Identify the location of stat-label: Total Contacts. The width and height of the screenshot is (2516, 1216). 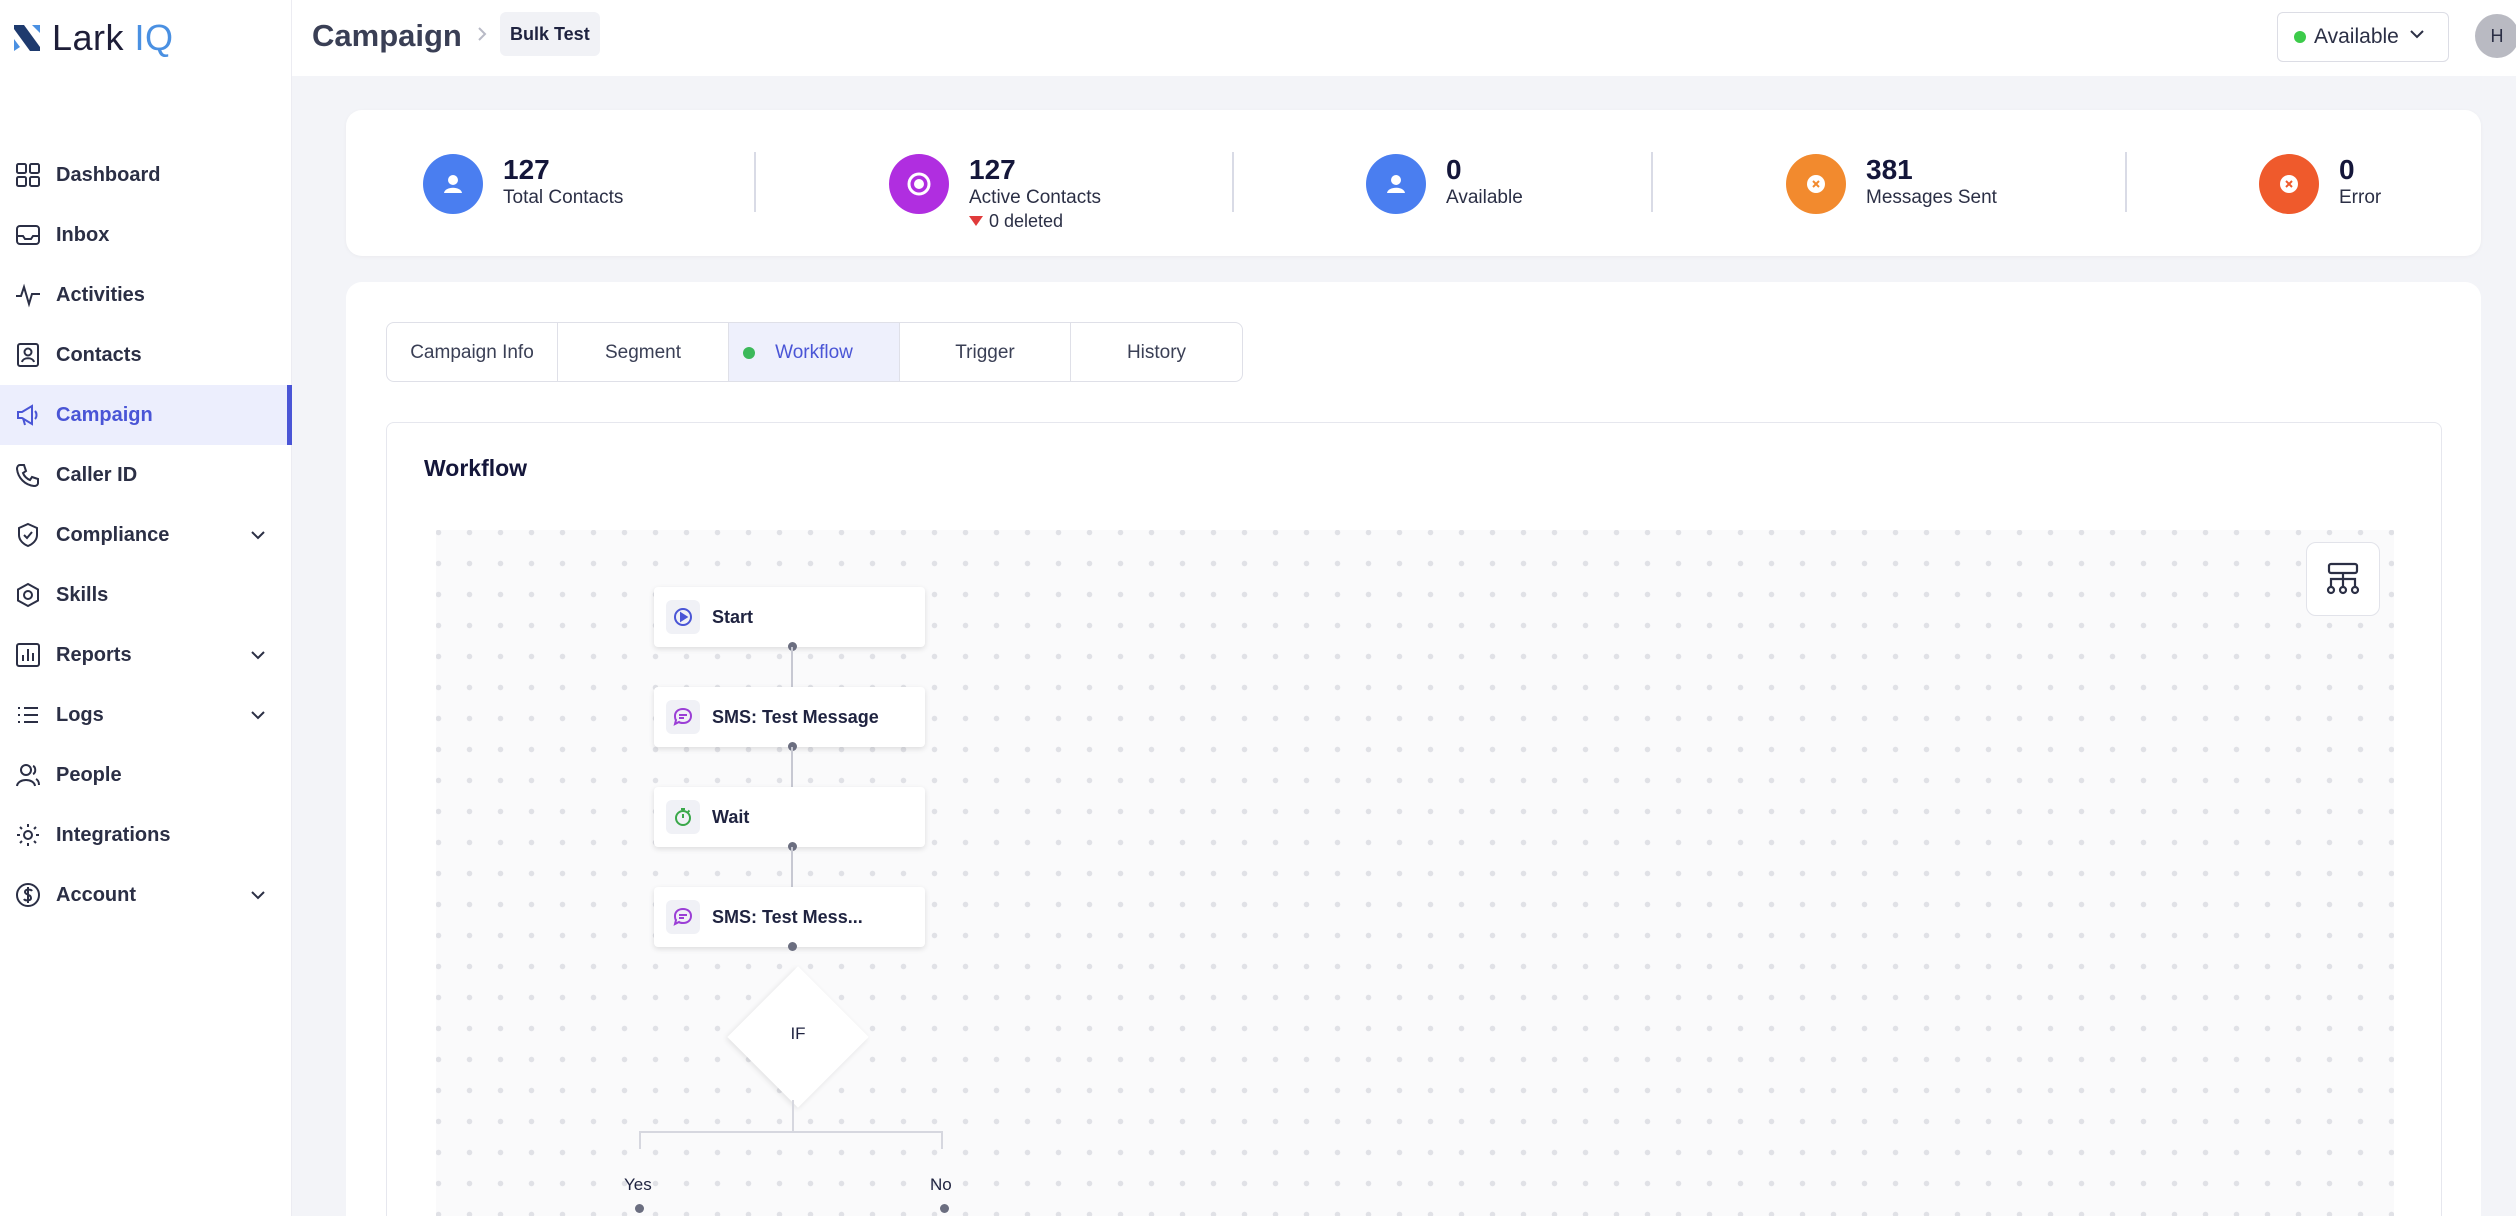
(563, 197).